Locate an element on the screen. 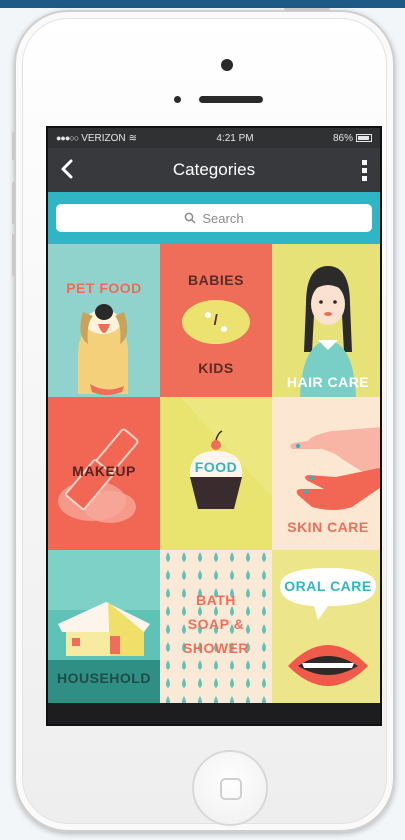  navigation-bar: Categories is located at coordinates (214, 170).